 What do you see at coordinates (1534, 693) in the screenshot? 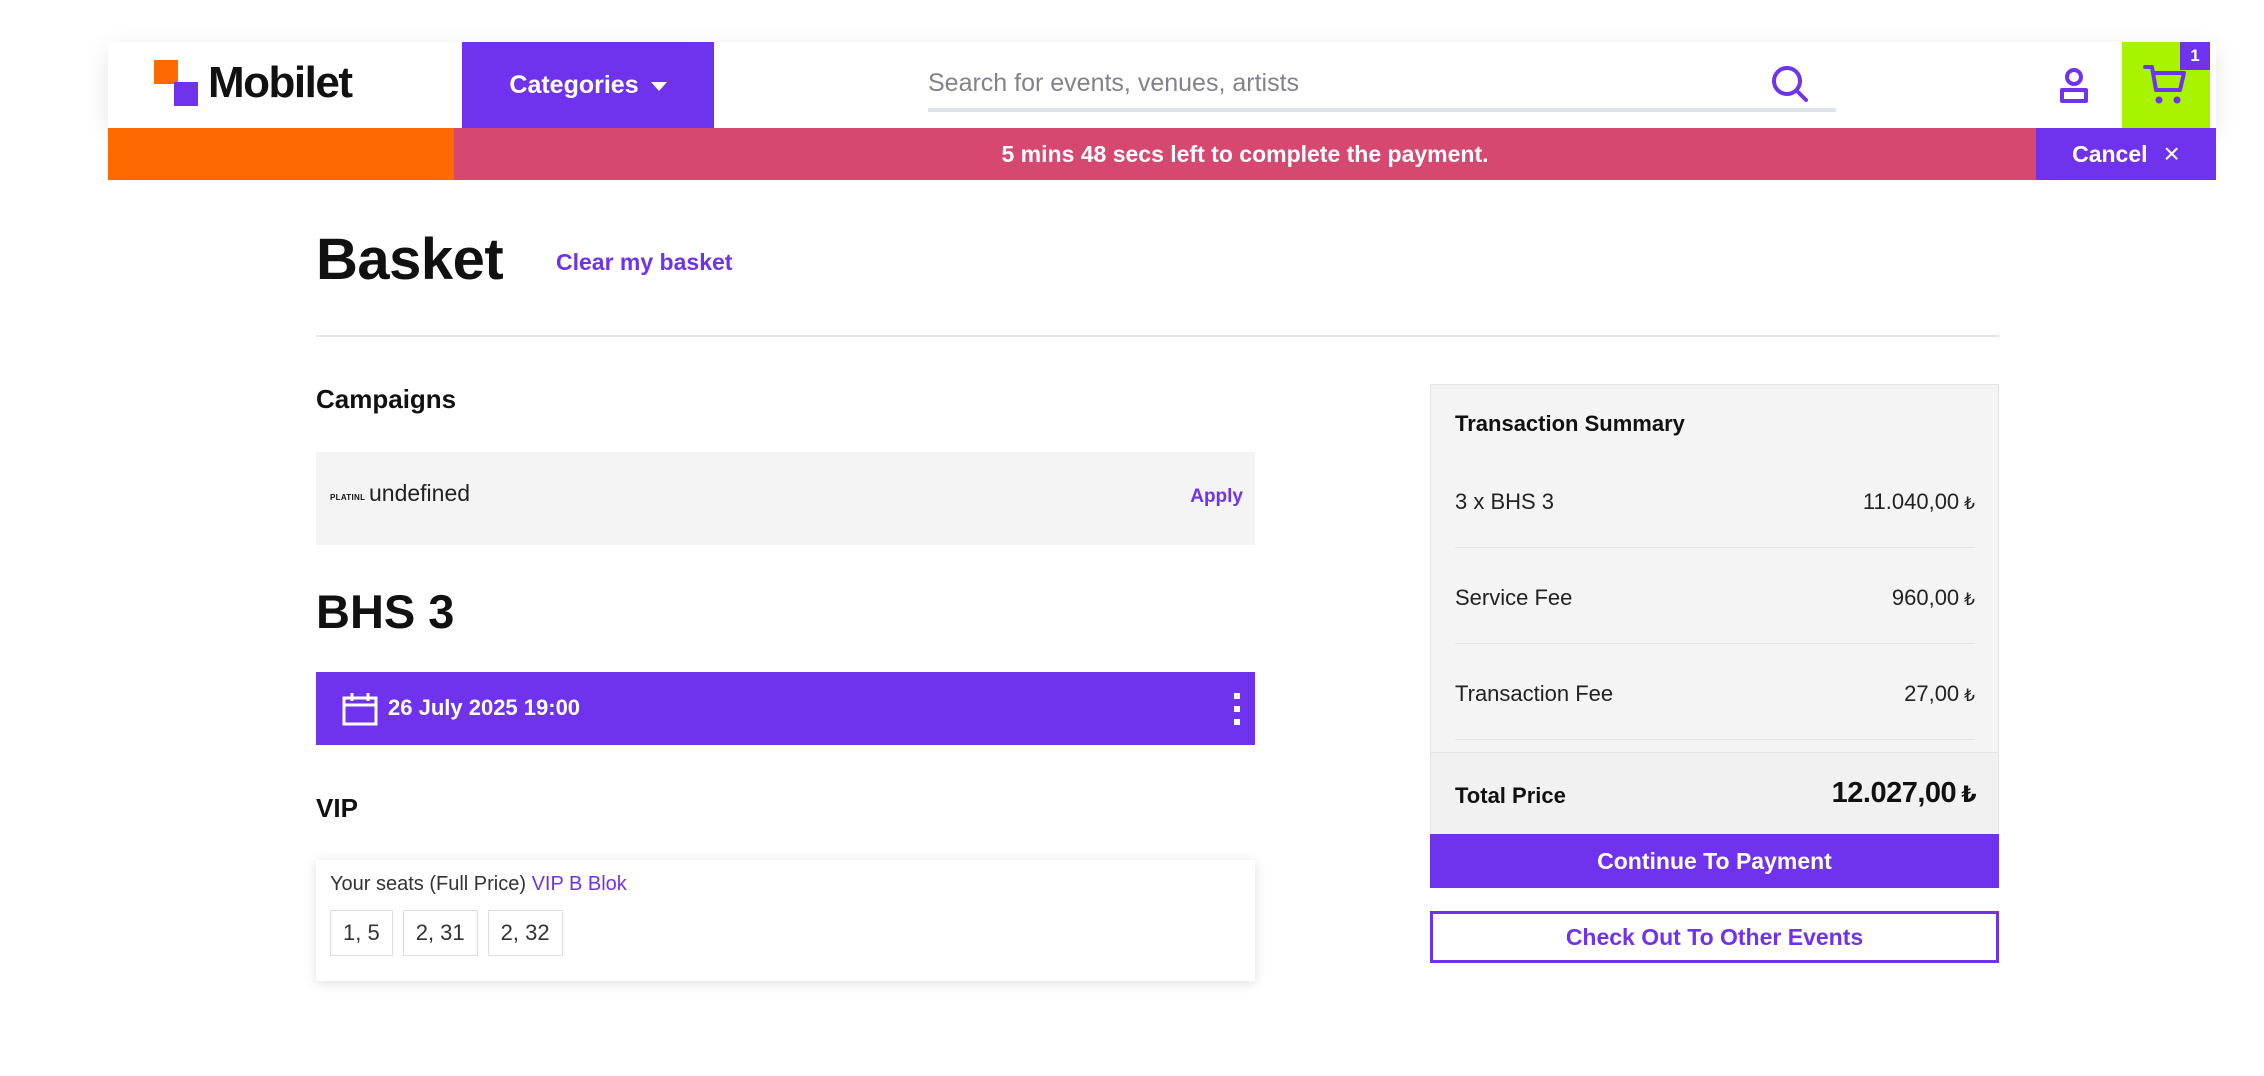
I see `summary-row-label: Transaction Fee` at bounding box center [1534, 693].